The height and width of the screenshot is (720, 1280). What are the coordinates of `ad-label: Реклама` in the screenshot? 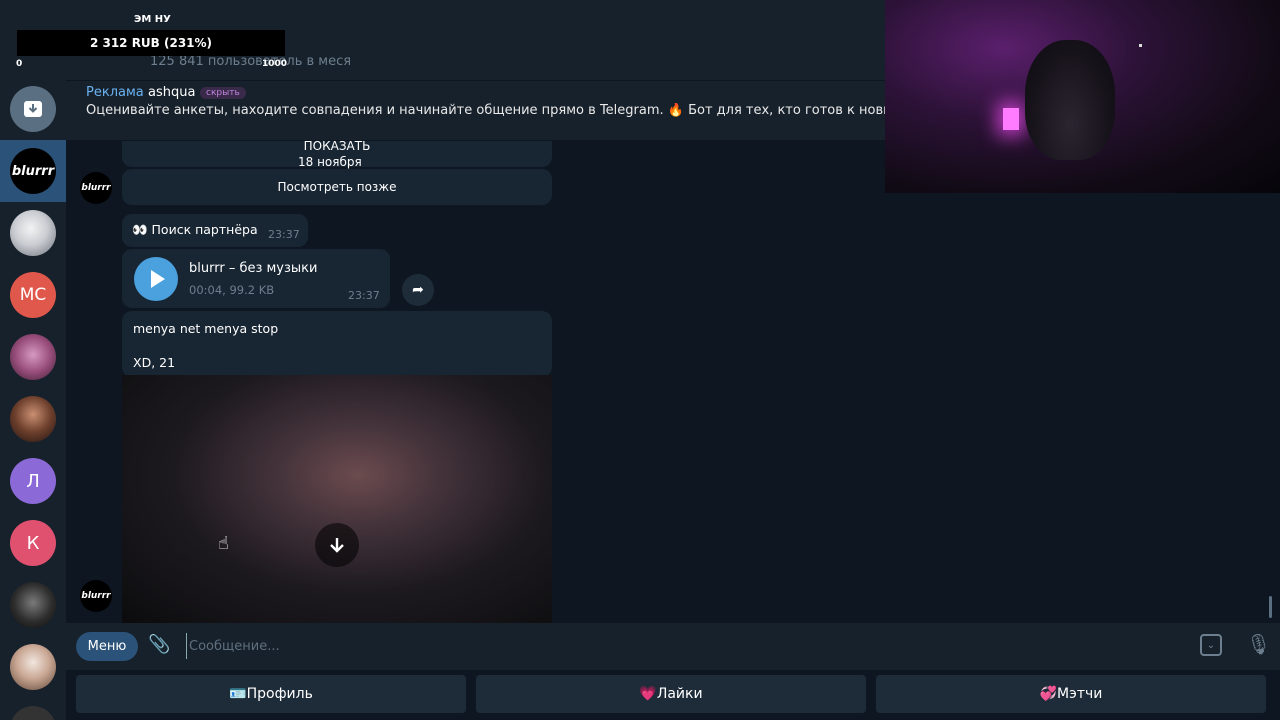 It's located at (115, 92).